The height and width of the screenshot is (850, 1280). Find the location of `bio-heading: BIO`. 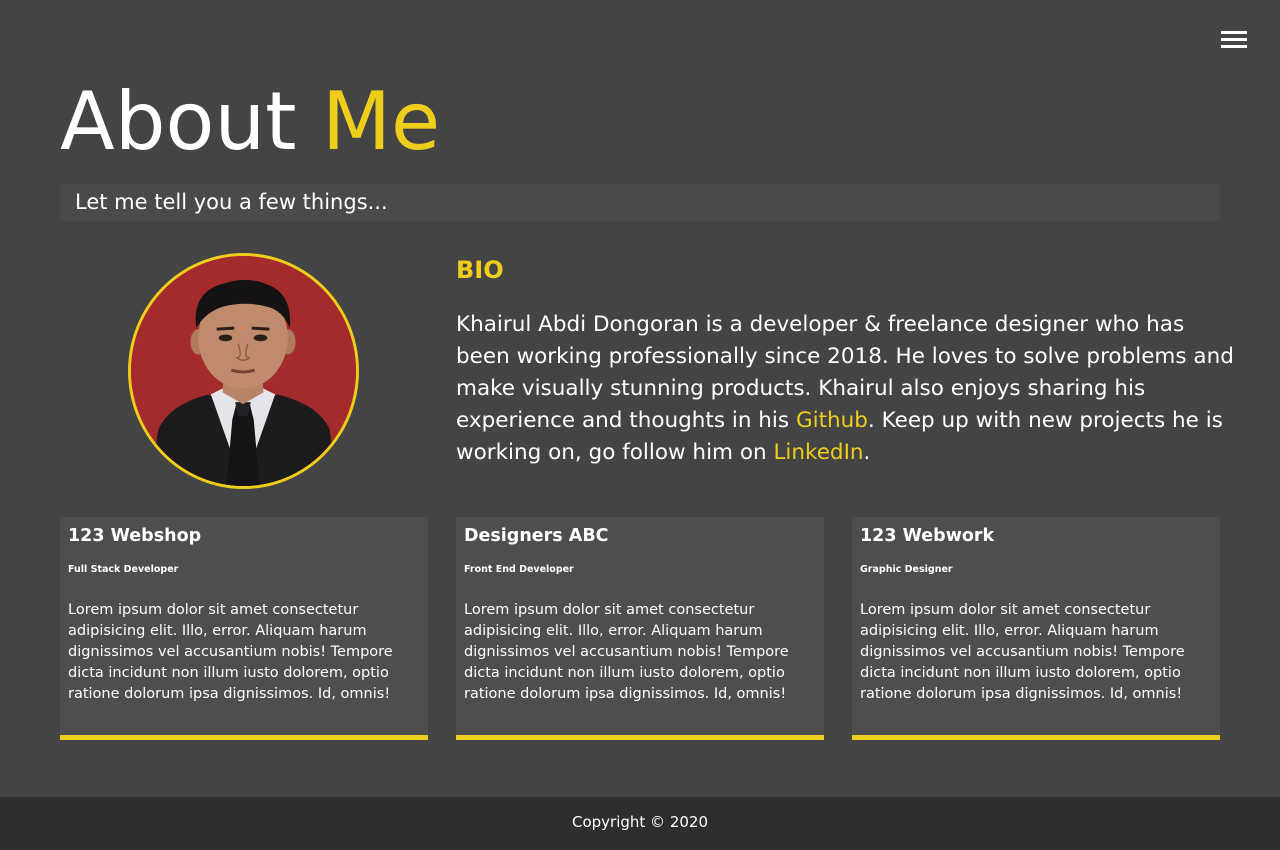

bio-heading: BIO is located at coordinates (480, 270).